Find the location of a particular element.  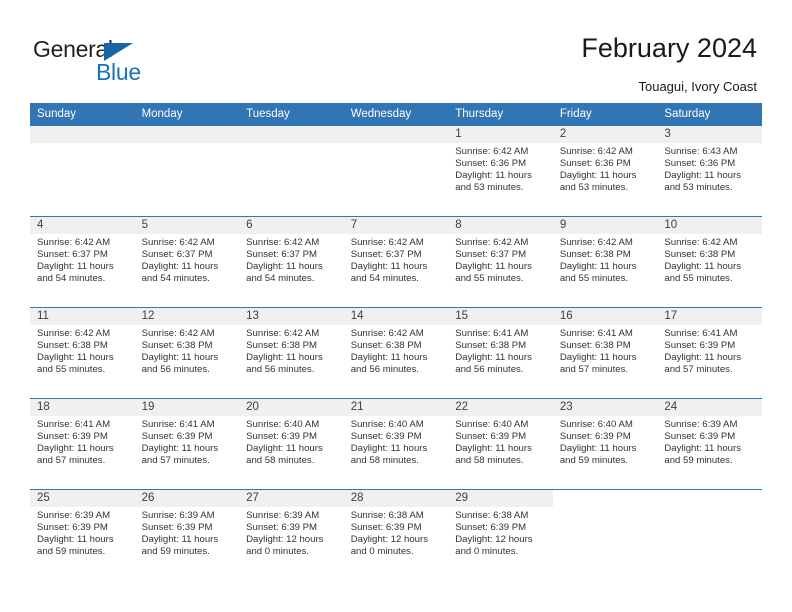

page-title: February 2024 is located at coordinates (669, 48).